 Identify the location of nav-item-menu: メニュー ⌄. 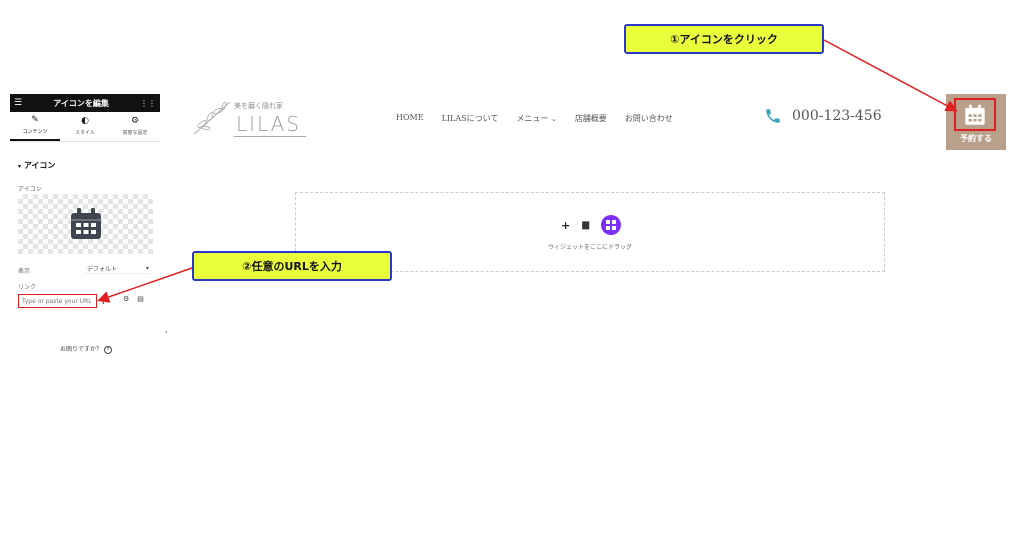
(536, 118).